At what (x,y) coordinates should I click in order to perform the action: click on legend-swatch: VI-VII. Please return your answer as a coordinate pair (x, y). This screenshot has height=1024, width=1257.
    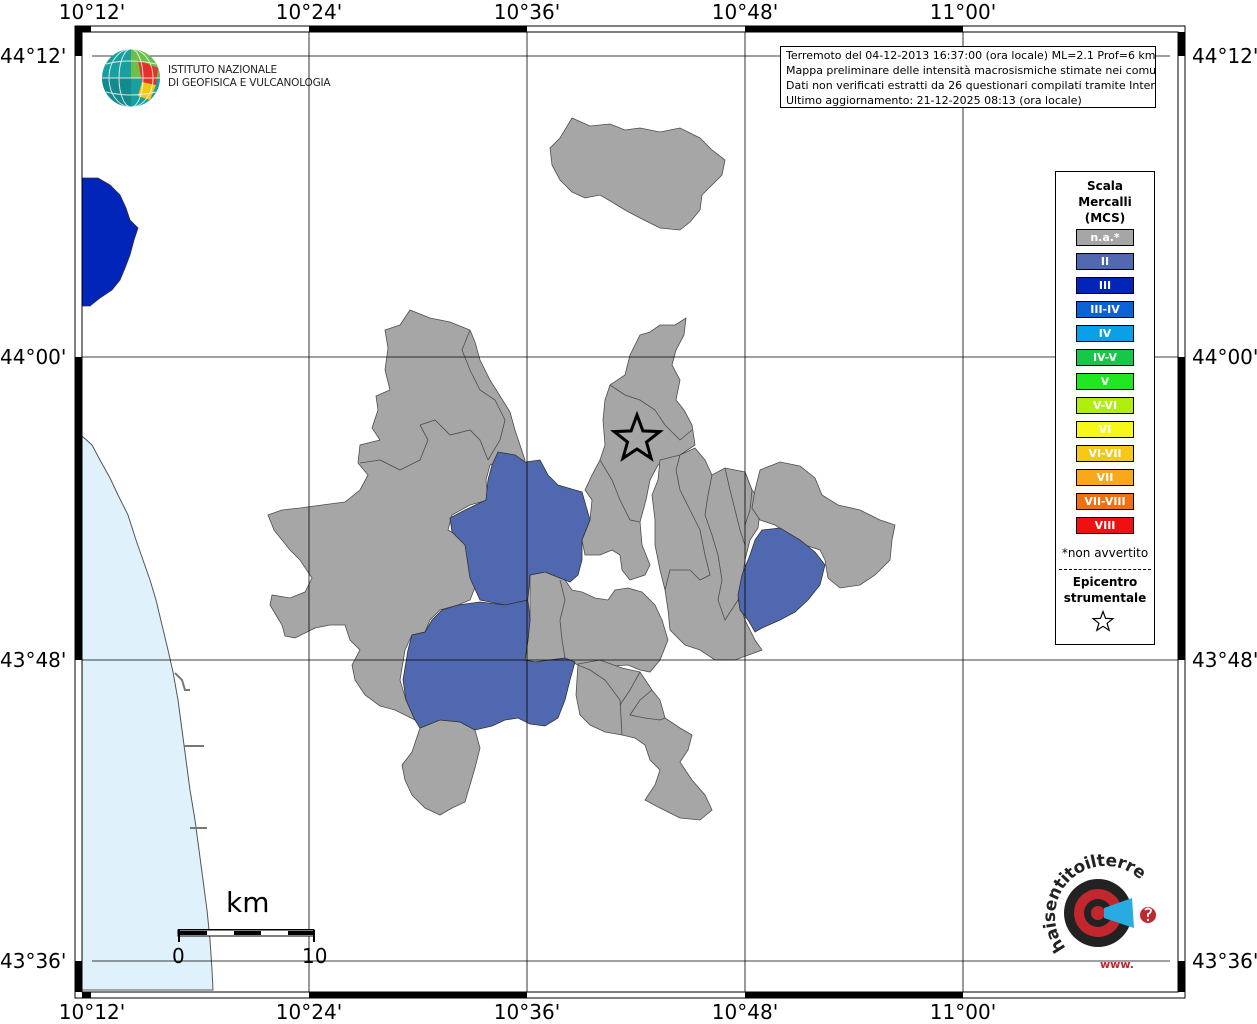
    Looking at the image, I should click on (1105, 453).